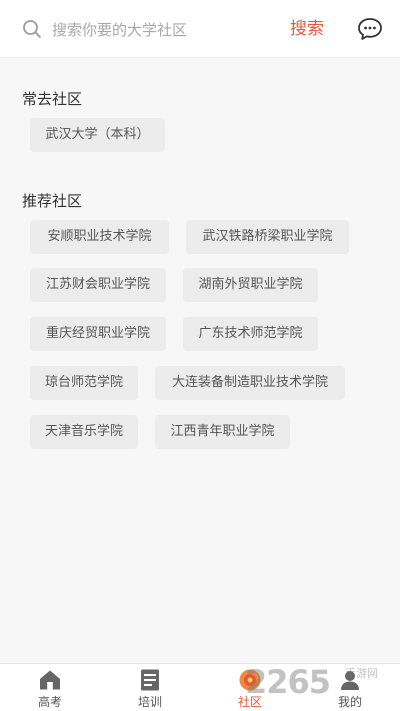  I want to click on top-bar: 搜索, so click(200, 29).